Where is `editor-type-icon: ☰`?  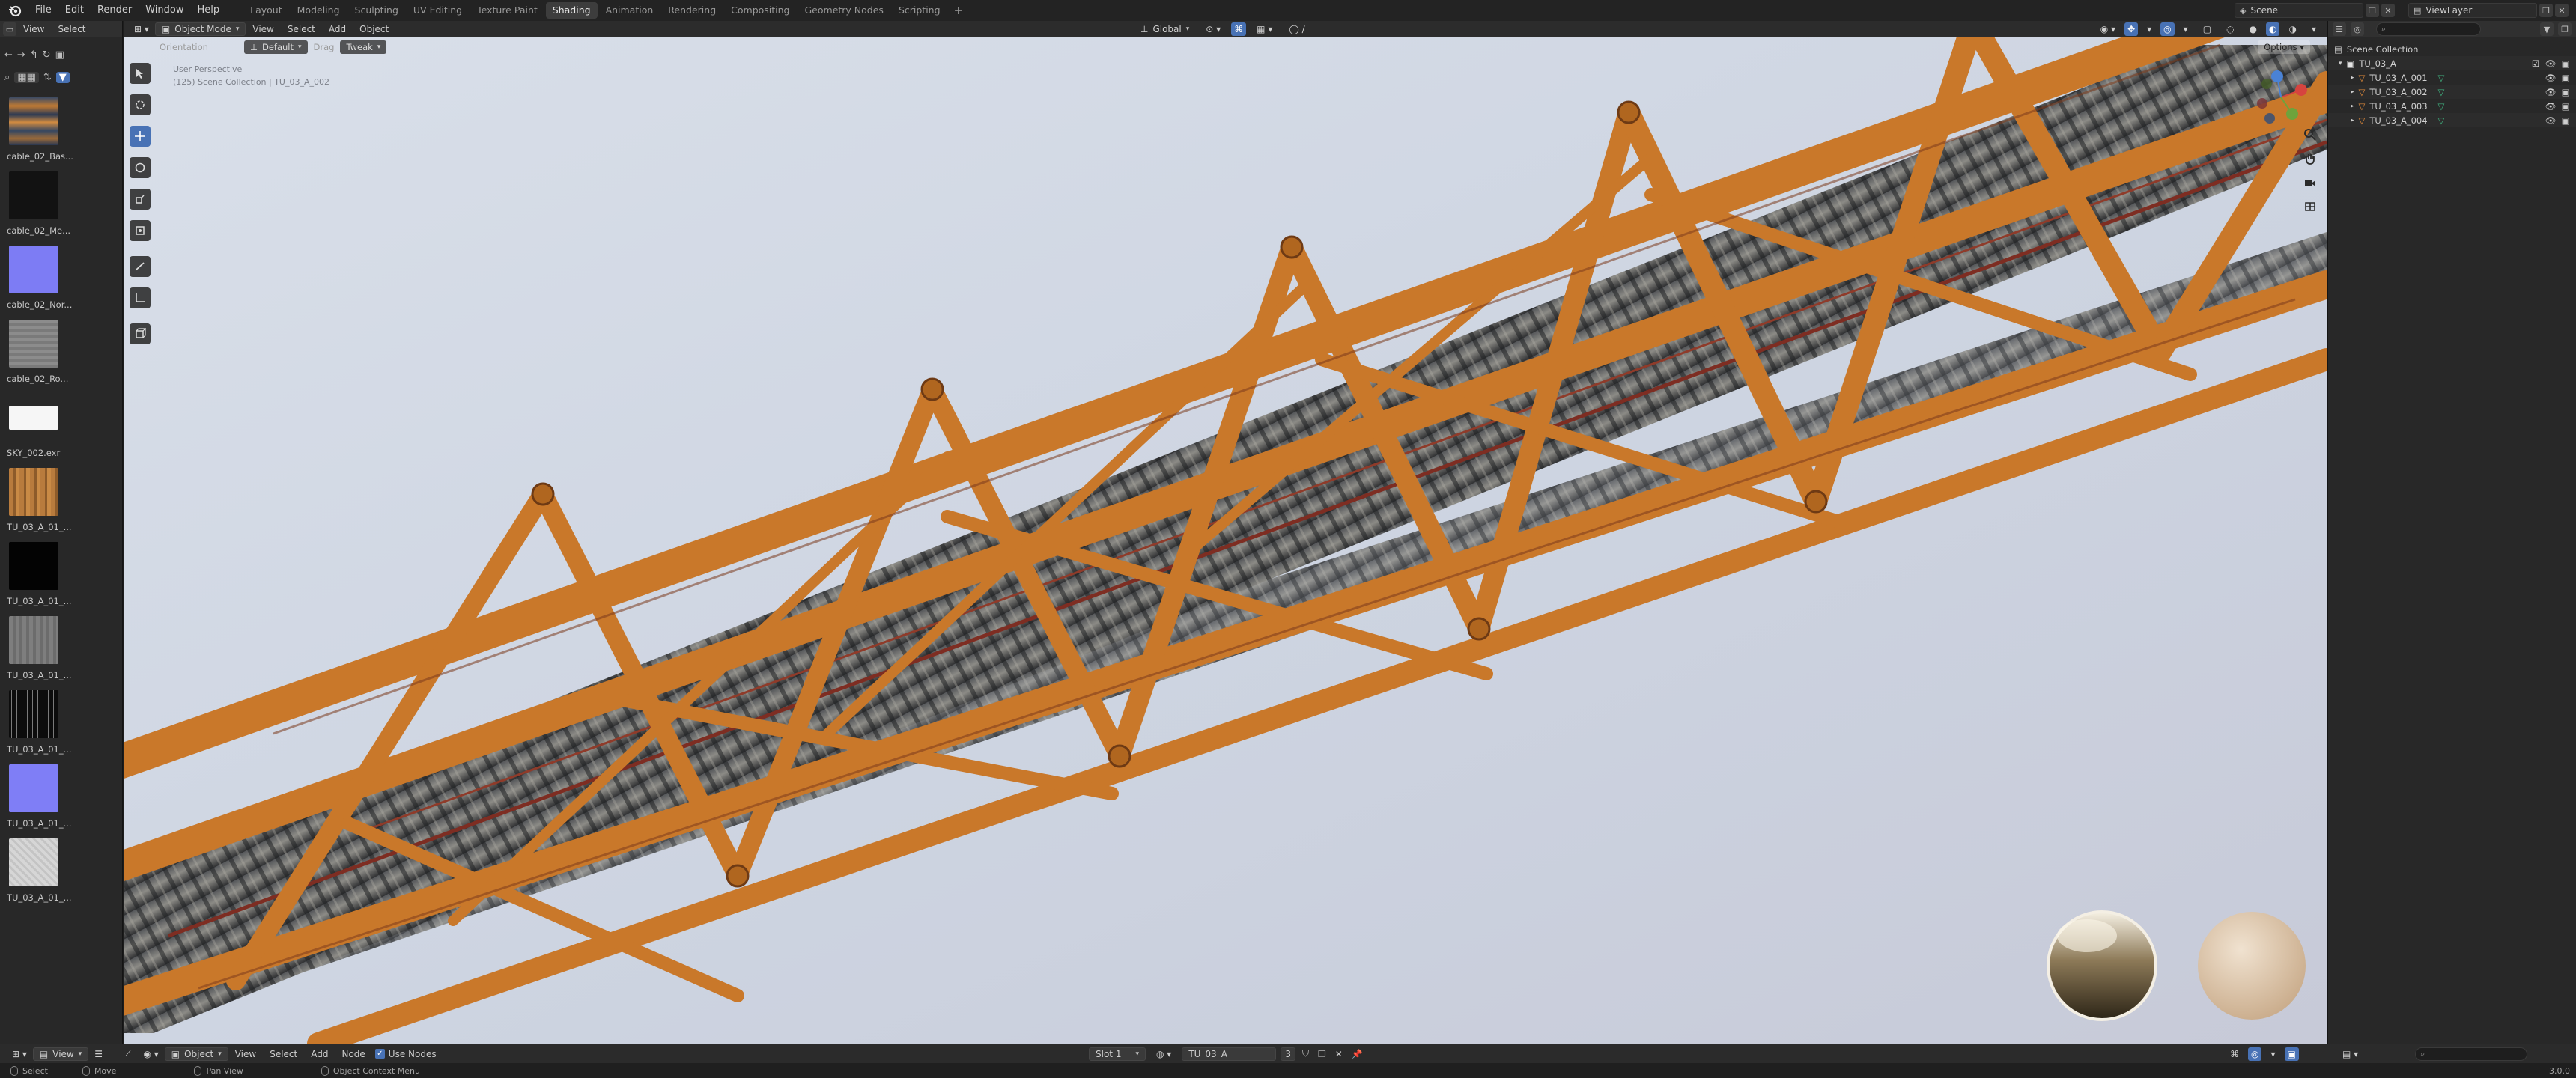
editor-type-icon: ☰ is located at coordinates (2339, 29).